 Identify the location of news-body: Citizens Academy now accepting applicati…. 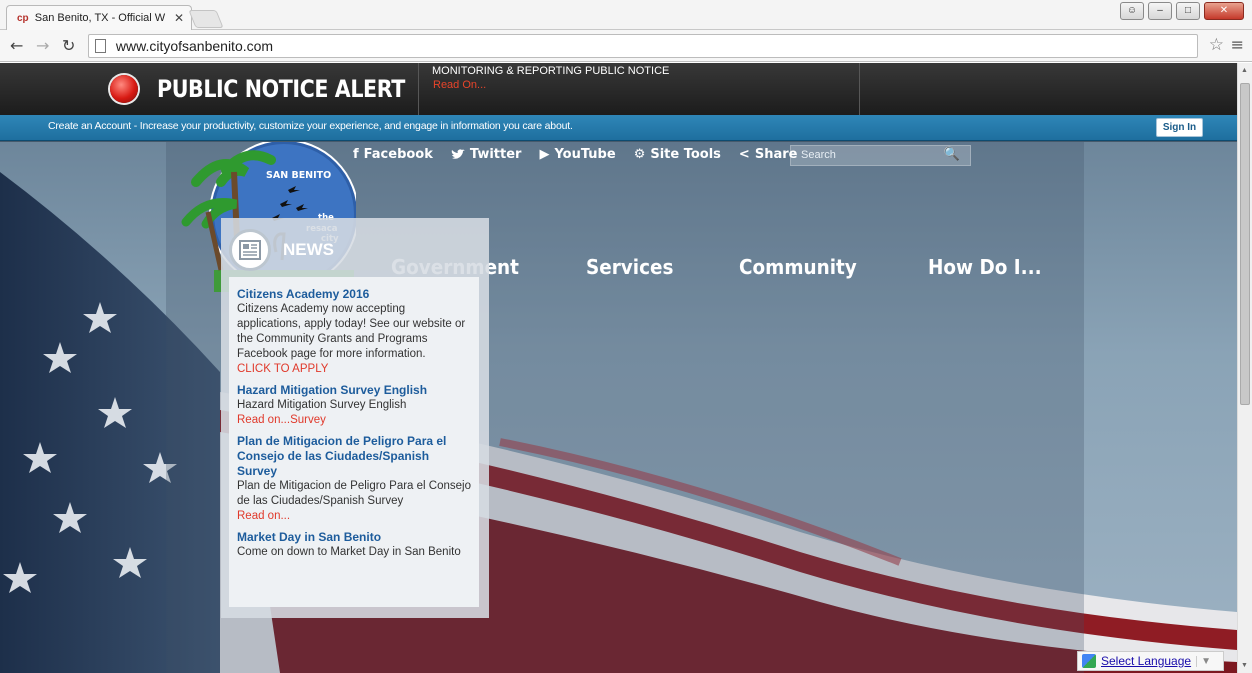
(351, 331).